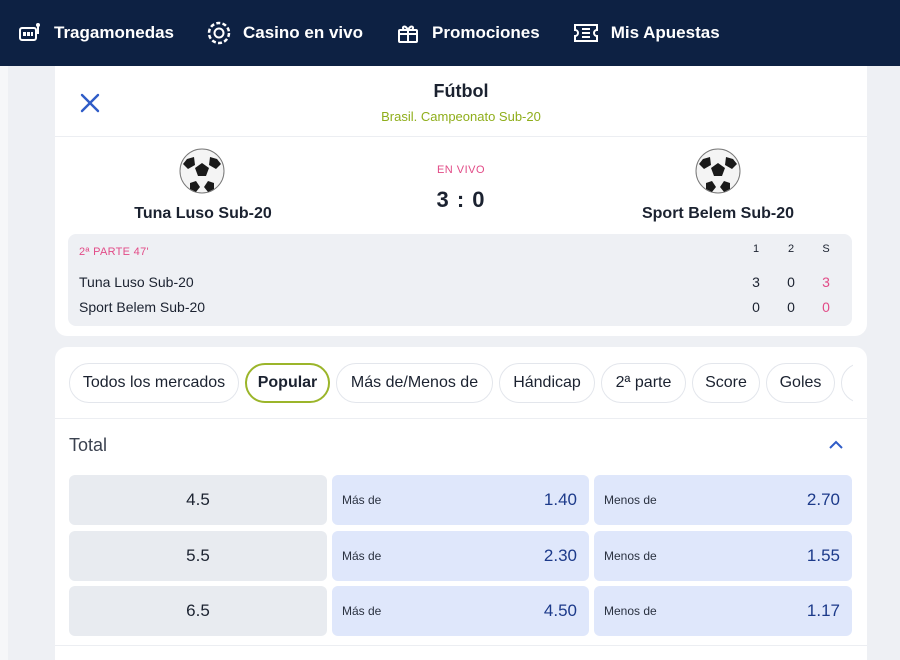 This screenshot has height=660, width=900. What do you see at coordinates (29, 32) in the screenshot?
I see `slot-machine-icon` at bounding box center [29, 32].